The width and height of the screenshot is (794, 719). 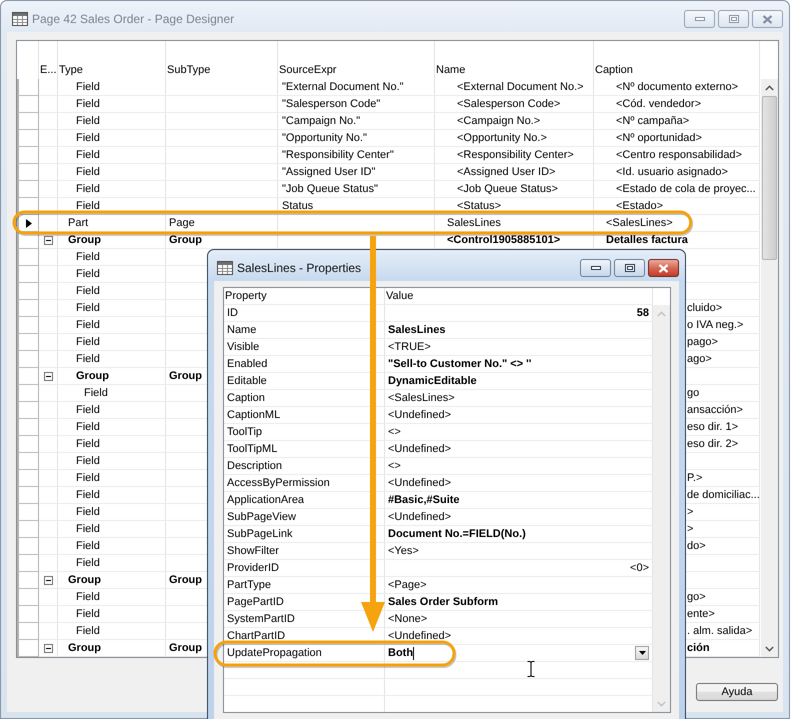 I want to click on control-caption: do>, so click(x=696, y=546).